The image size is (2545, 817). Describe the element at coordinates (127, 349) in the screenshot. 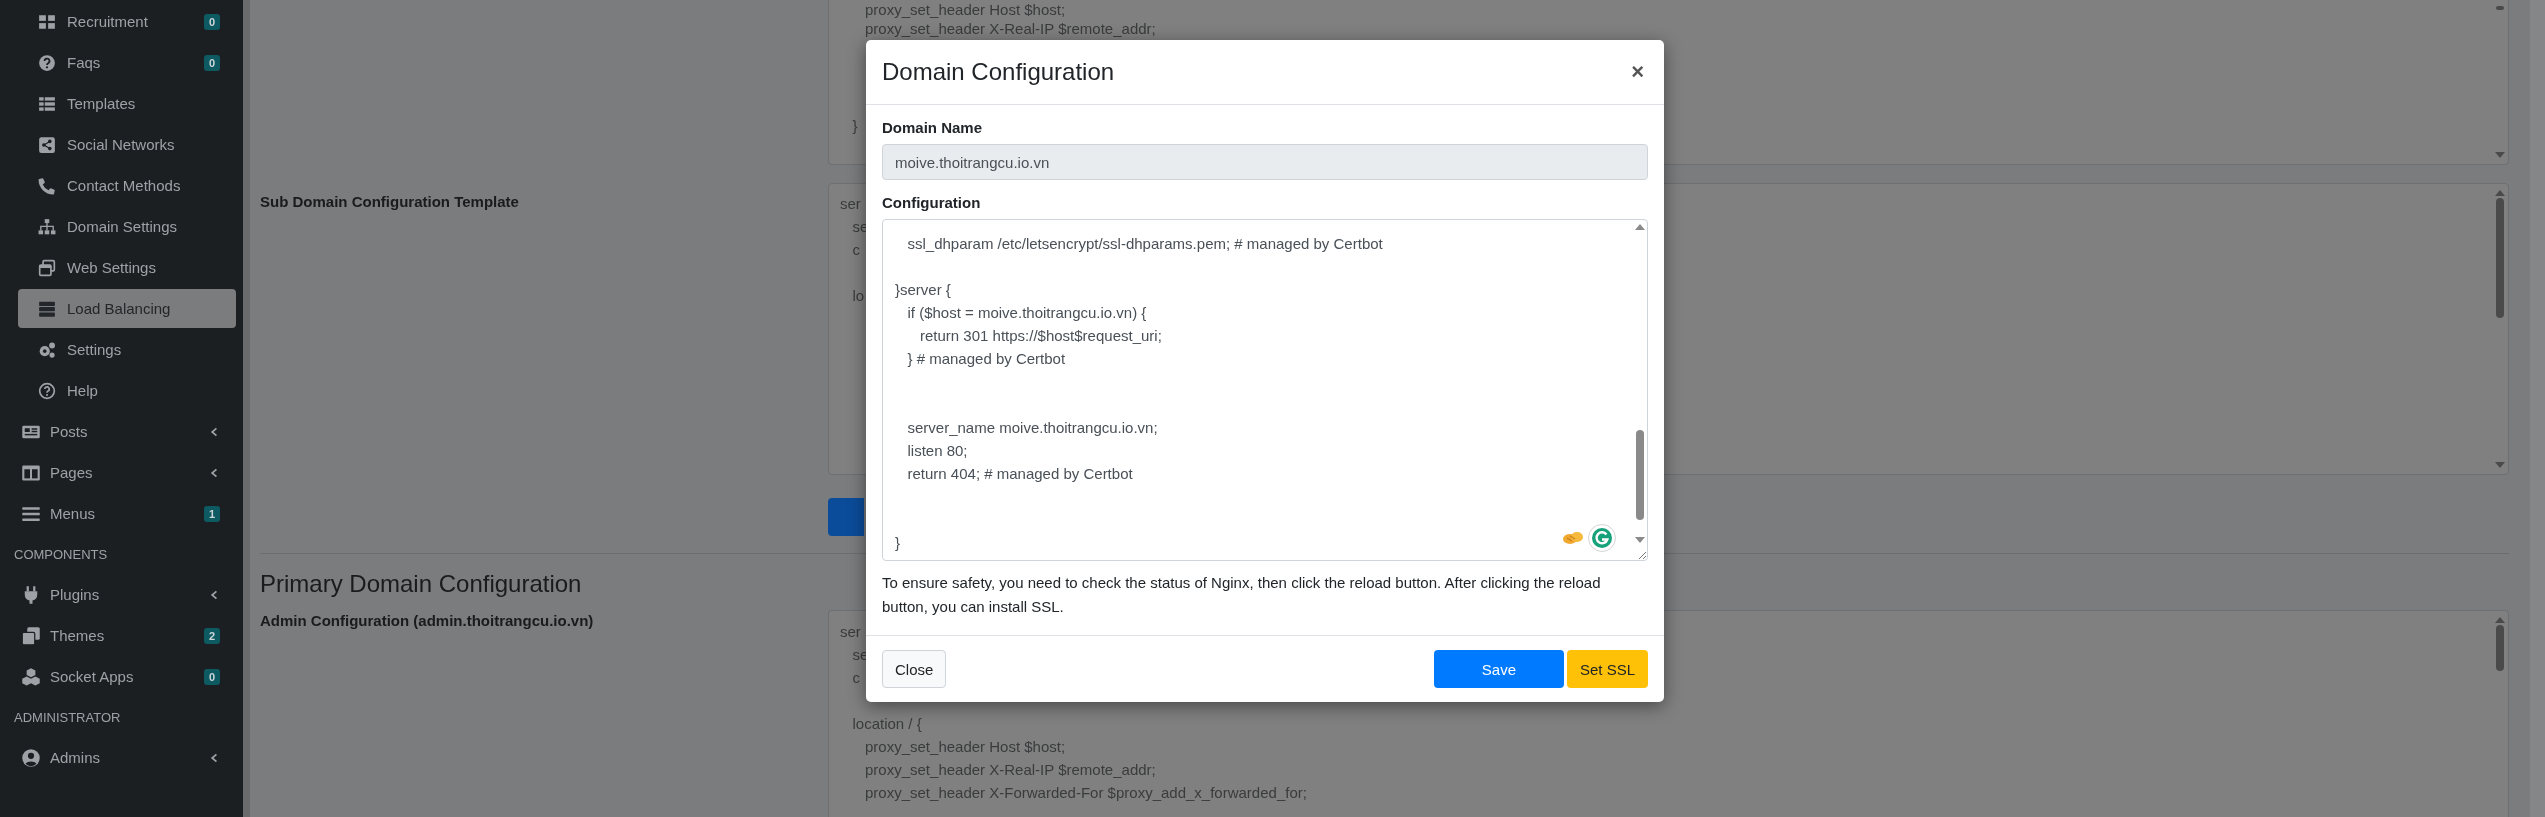

I see `sidebar-item: Settings` at that location.